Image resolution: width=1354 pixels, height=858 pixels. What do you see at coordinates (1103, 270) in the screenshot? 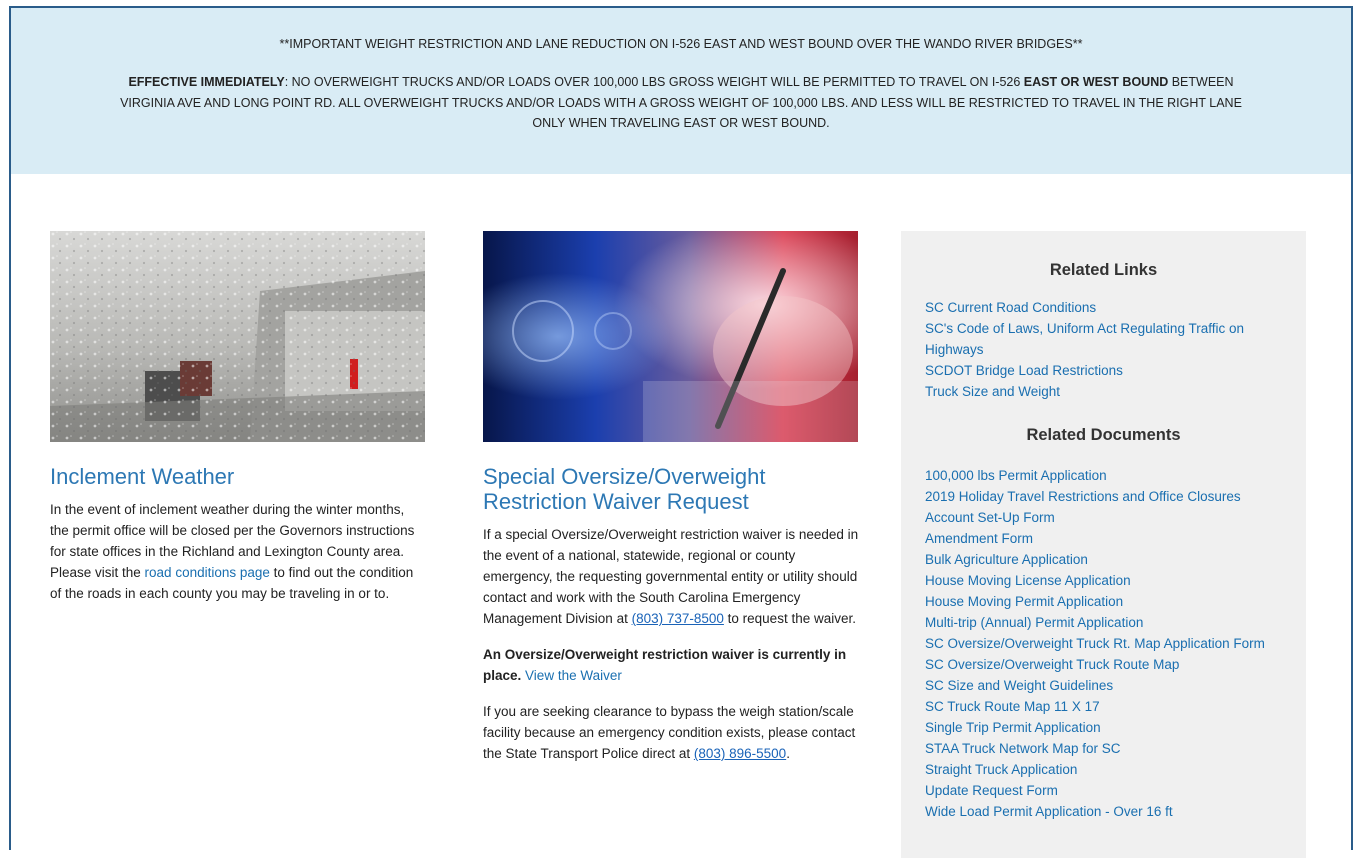
I see `related-links-heading: Related Links` at bounding box center [1103, 270].